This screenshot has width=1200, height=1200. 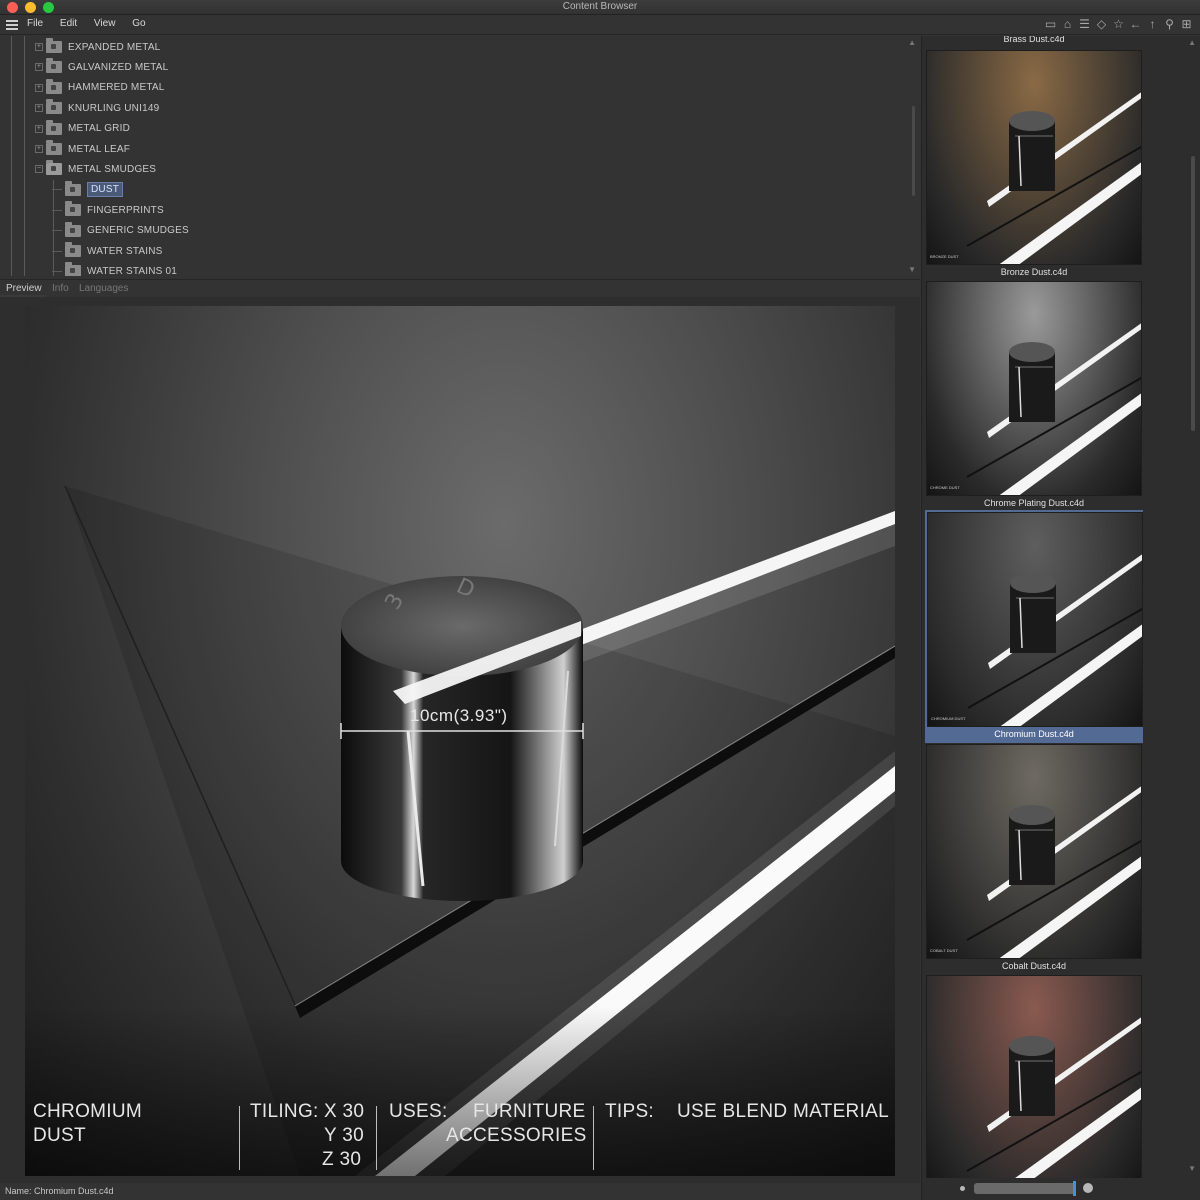 I want to click on tree-item: + GALVANIZED METAL, so click(x=101, y=67).